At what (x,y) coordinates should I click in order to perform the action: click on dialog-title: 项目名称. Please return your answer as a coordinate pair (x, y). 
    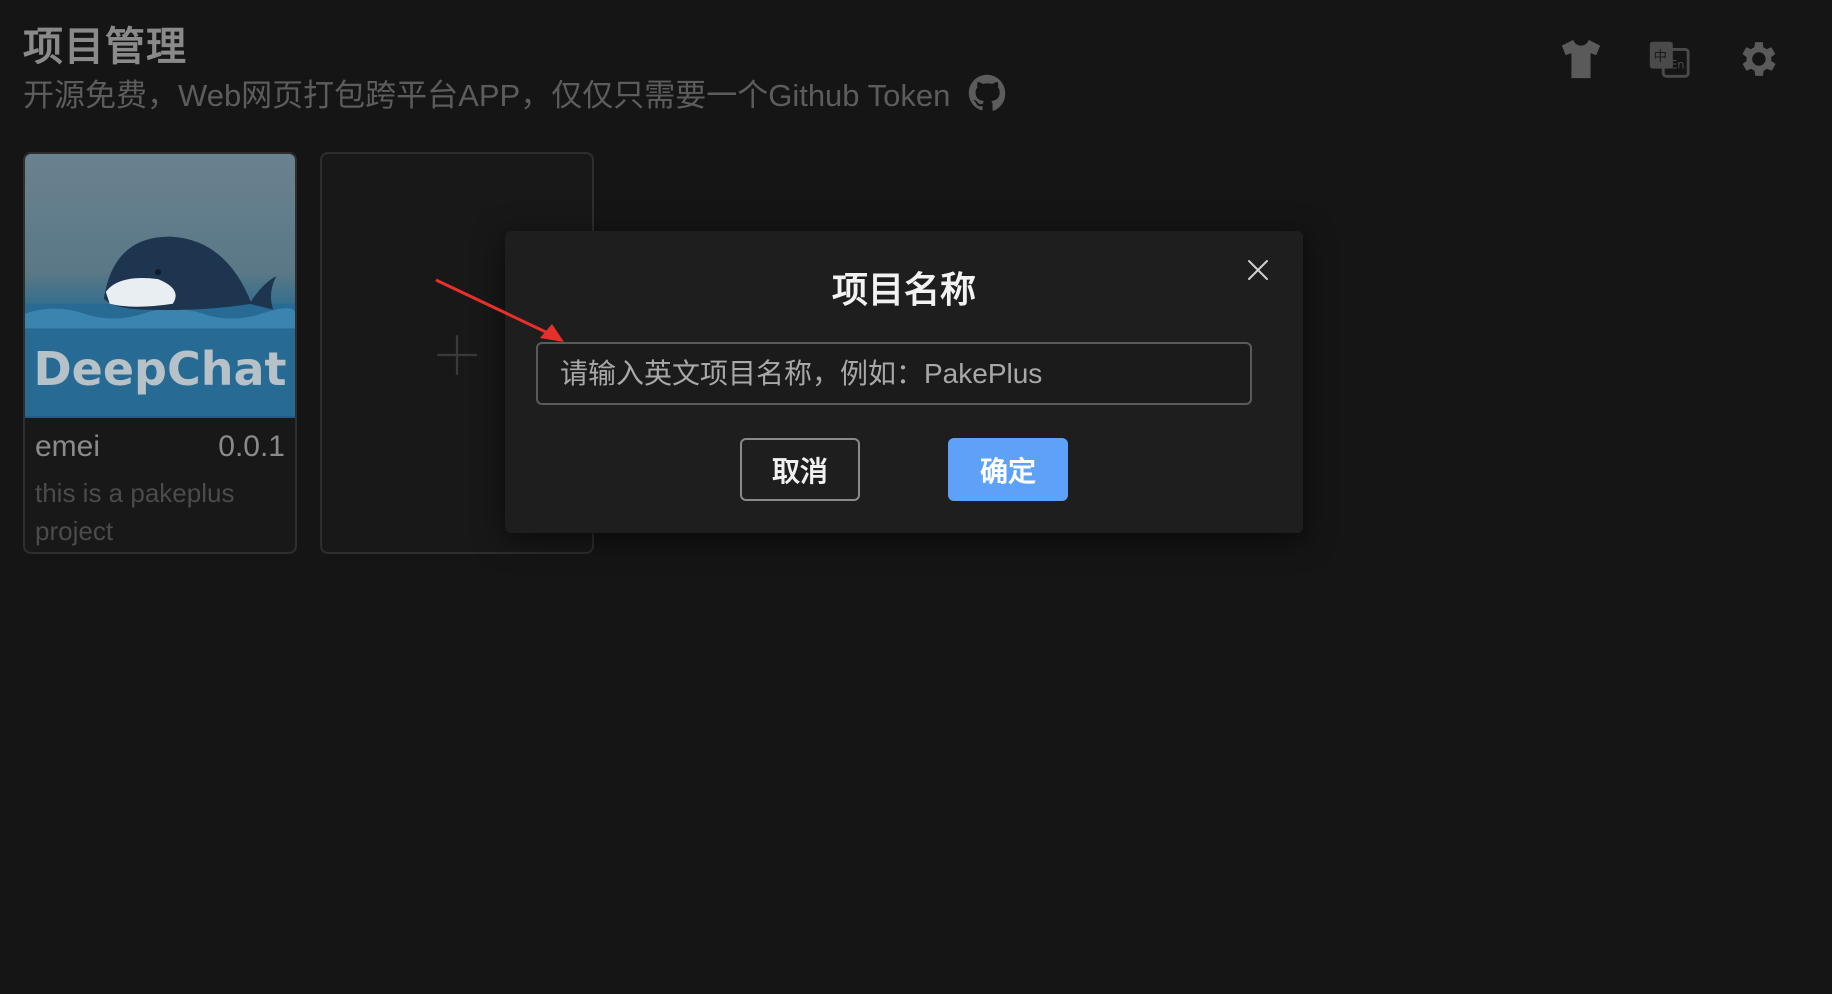
    Looking at the image, I should click on (903, 289).